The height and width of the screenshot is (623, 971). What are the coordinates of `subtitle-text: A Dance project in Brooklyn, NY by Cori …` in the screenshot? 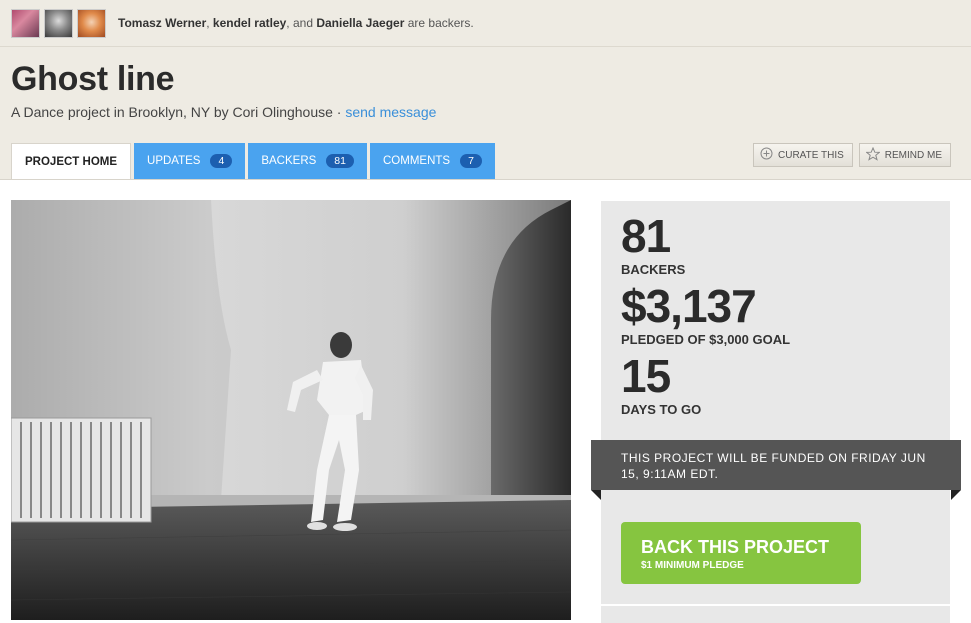 It's located at (178, 112).